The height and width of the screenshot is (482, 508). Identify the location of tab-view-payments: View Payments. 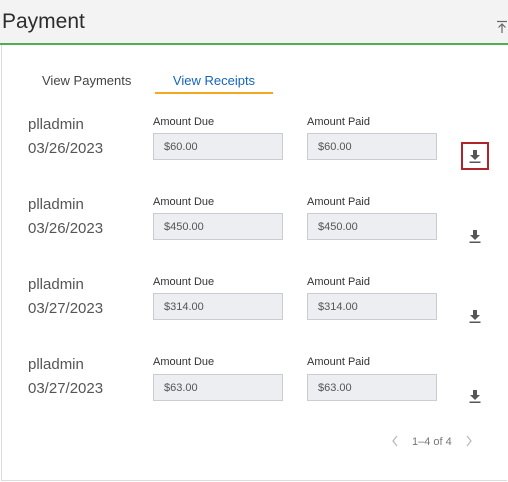
(86, 80).